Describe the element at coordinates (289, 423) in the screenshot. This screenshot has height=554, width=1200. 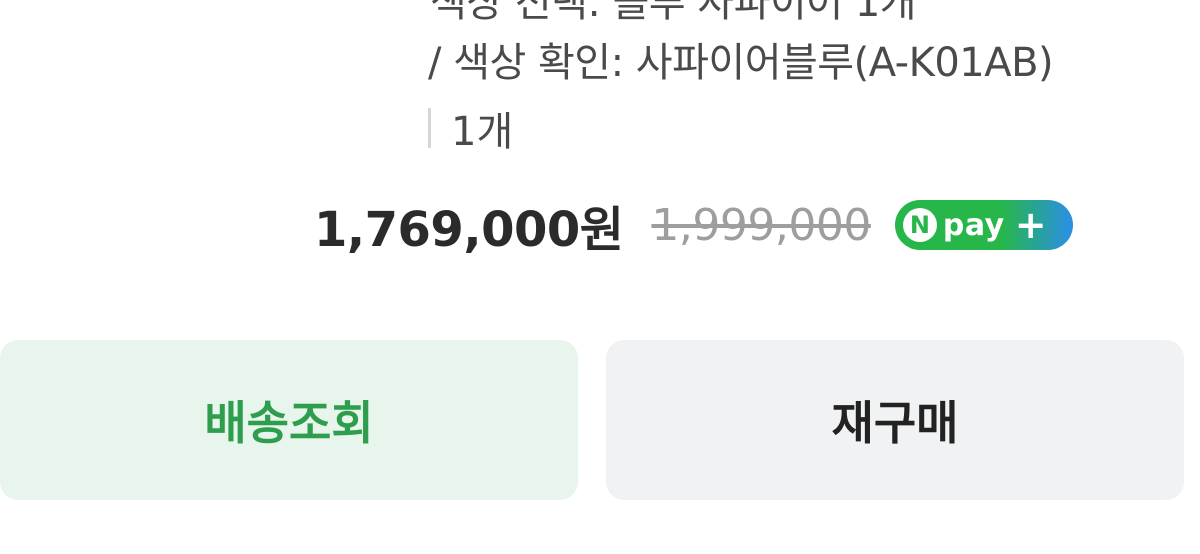
I see `track-delivery-label: 배송조회` at that location.